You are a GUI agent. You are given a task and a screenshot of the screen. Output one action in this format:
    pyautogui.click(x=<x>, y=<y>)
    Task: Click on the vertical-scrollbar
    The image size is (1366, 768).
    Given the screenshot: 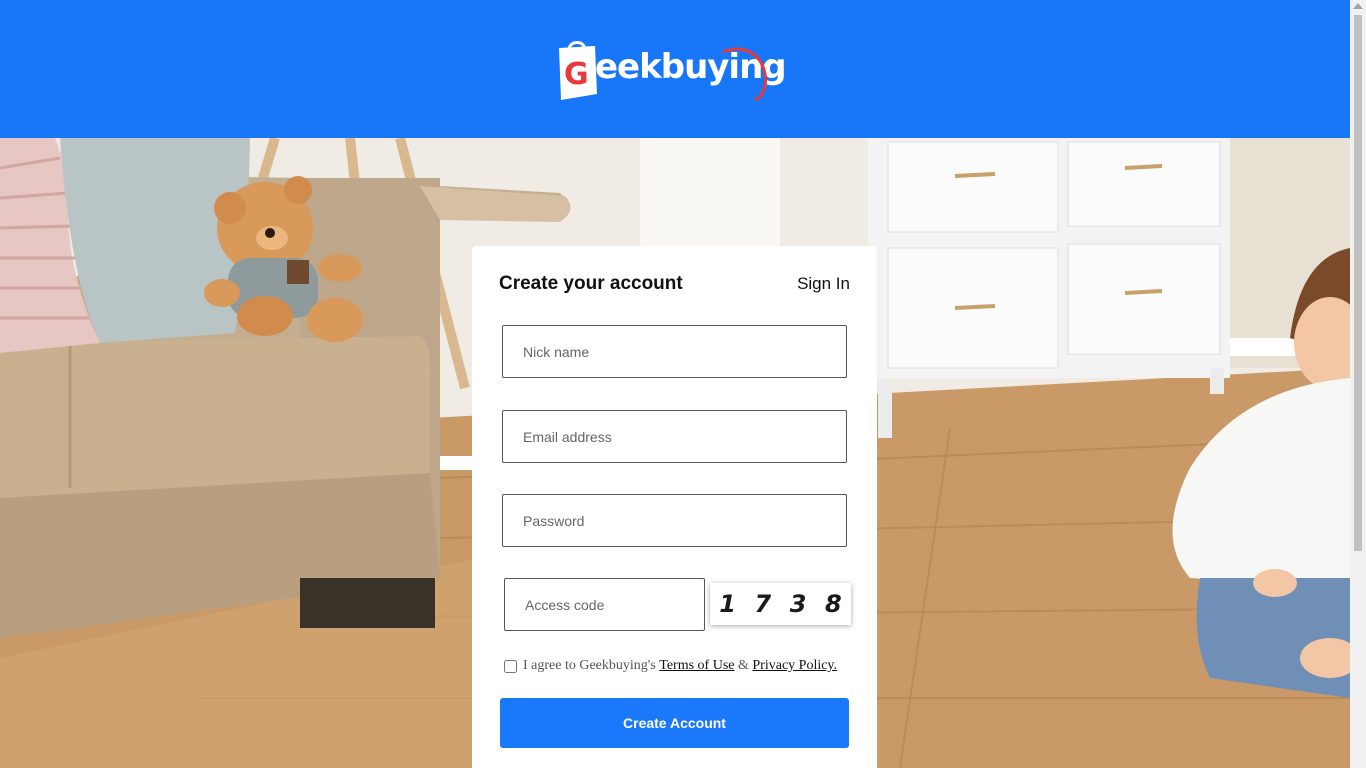 What is the action you would take?
    pyautogui.click(x=1358, y=384)
    